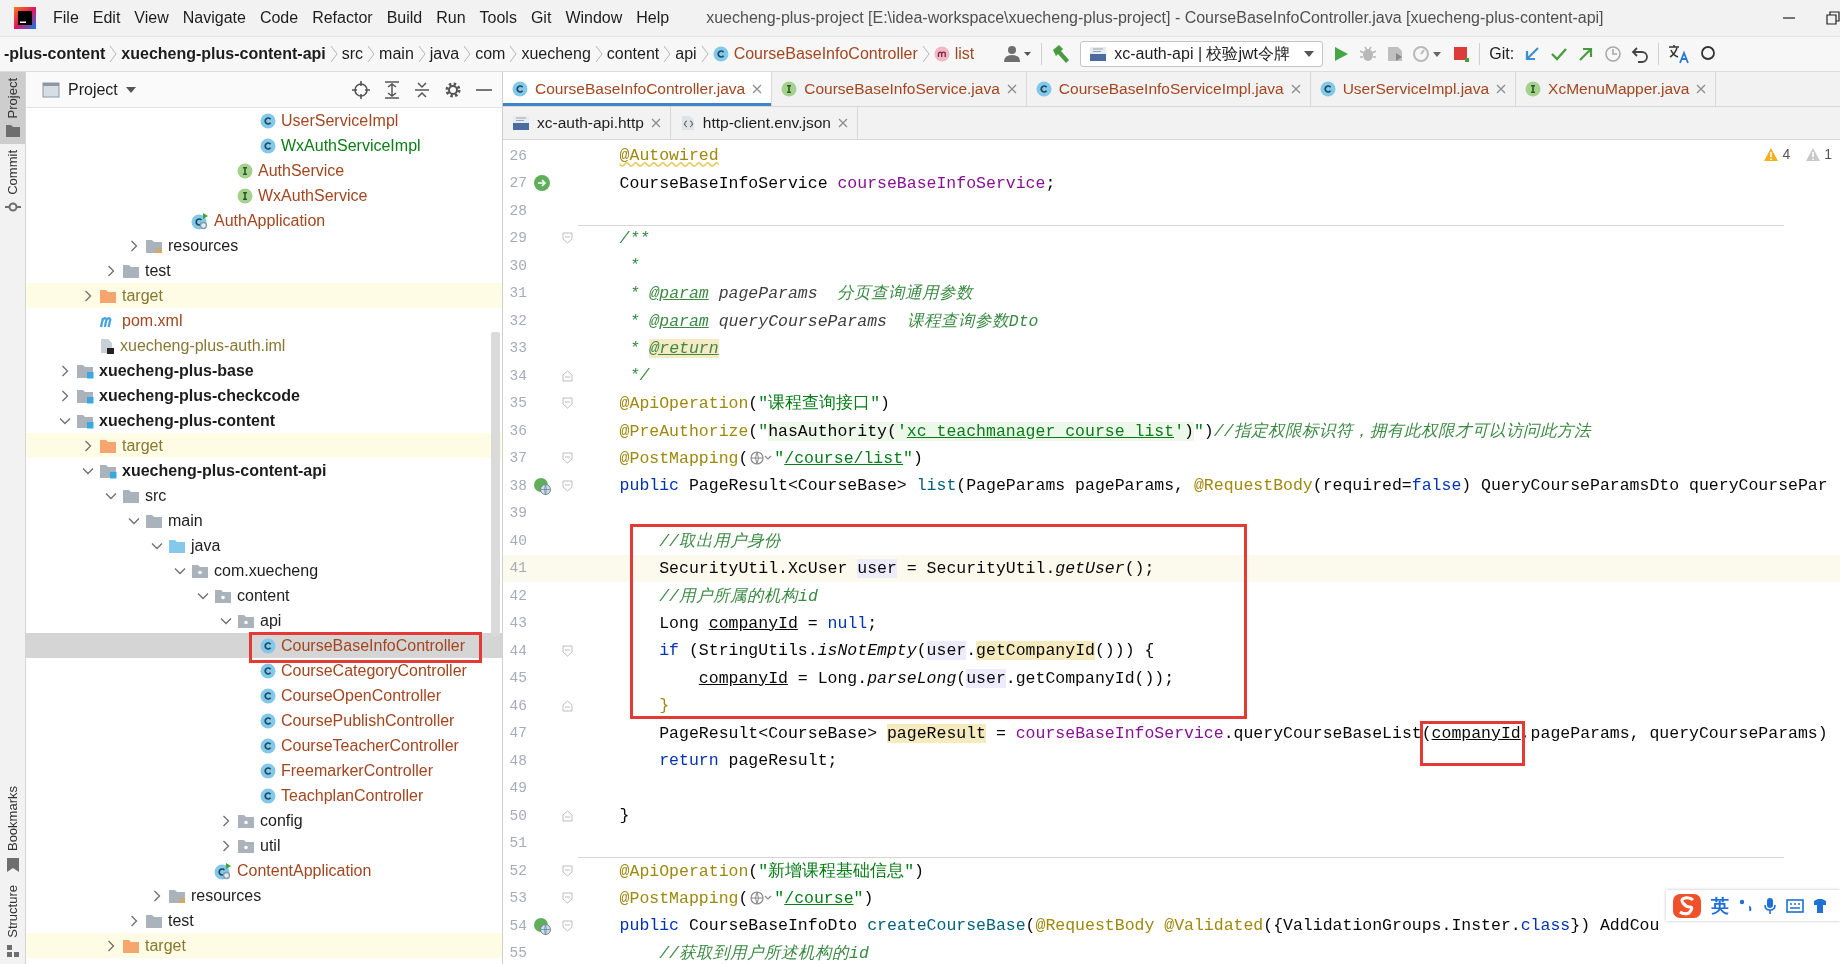 This screenshot has height=964, width=1840. What do you see at coordinates (653, 18) in the screenshot?
I see `menu-item: Help` at bounding box center [653, 18].